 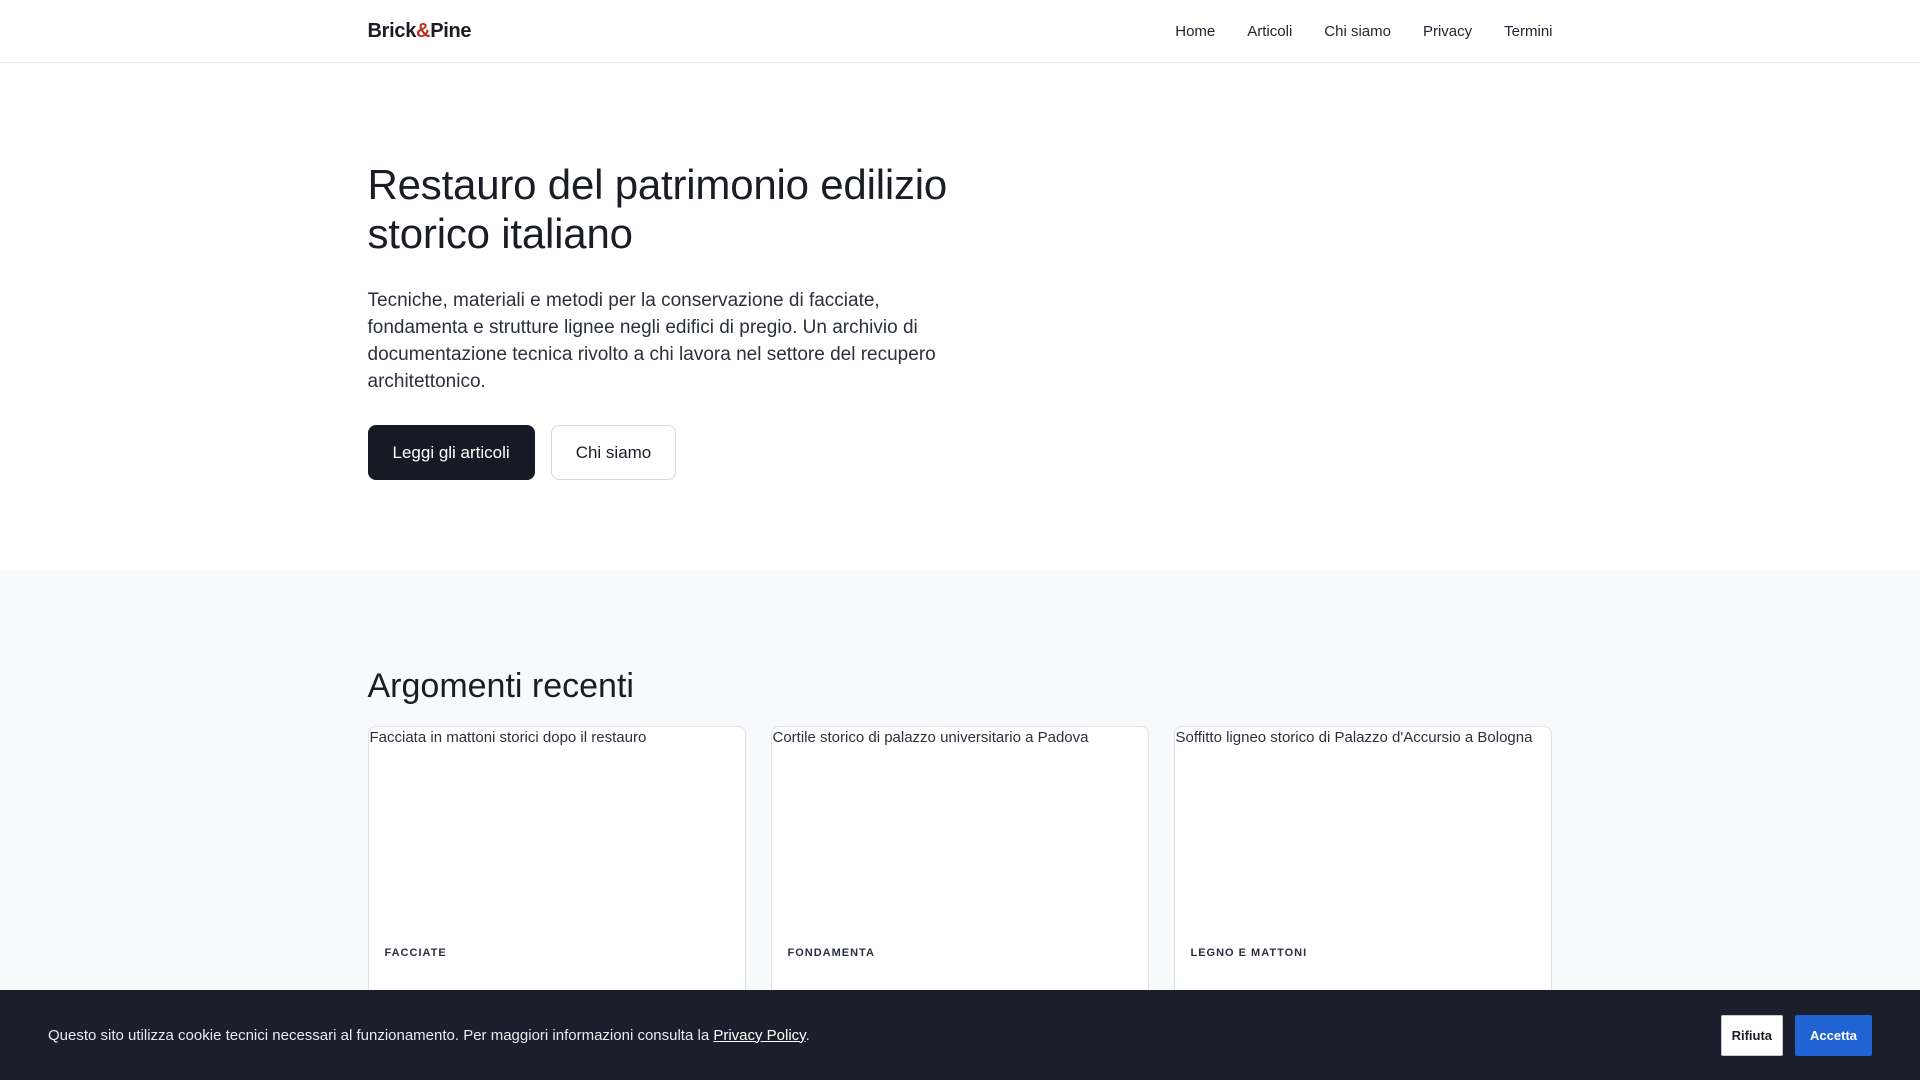 I want to click on topics-heading: Argomenti recenti, so click(x=500, y=686).